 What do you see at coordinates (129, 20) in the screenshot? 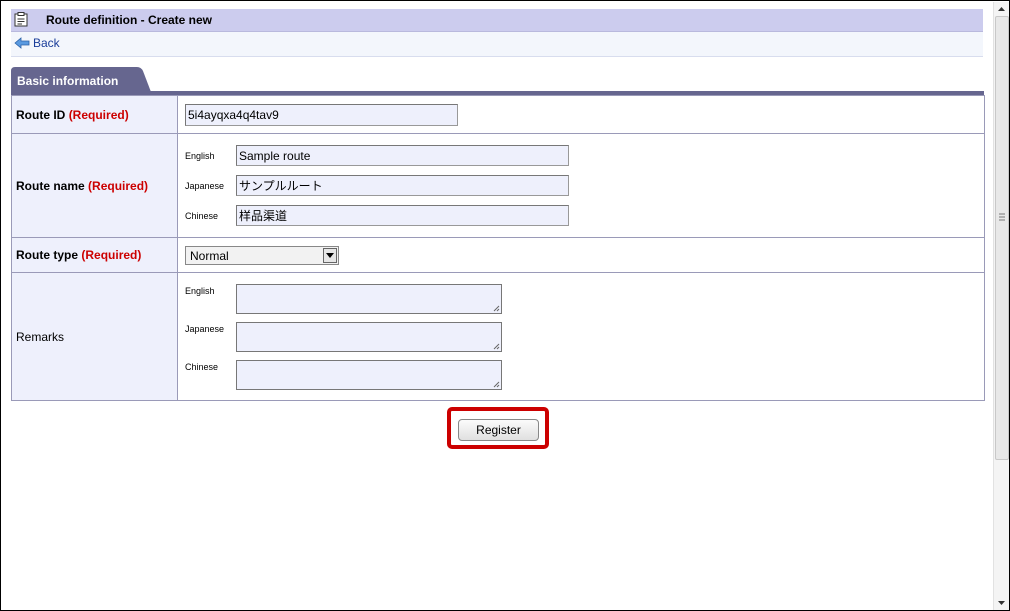
I see `page-title: Route definition - Create new` at bounding box center [129, 20].